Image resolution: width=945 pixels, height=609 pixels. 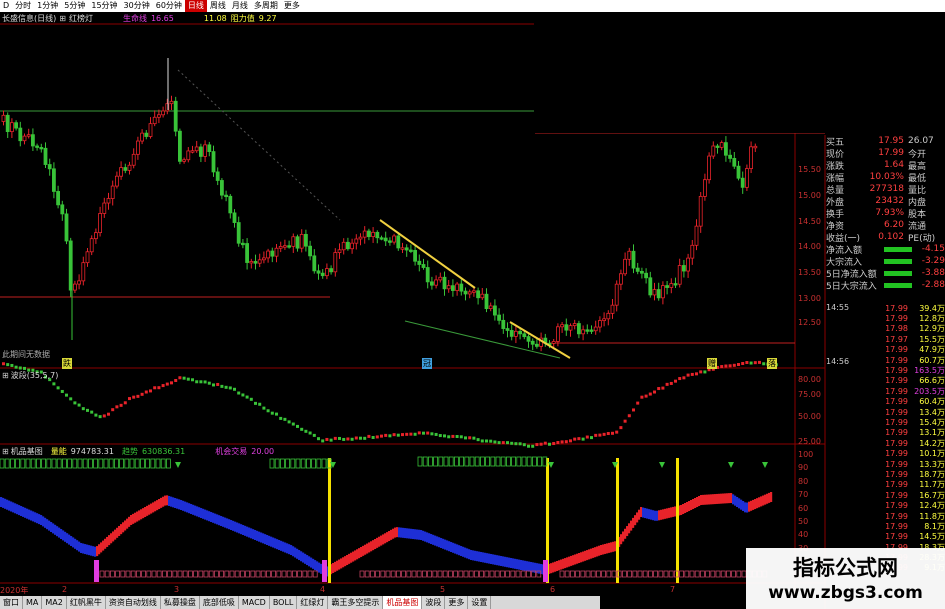 I want to click on tab-12: 波段, so click(x=434, y=602).